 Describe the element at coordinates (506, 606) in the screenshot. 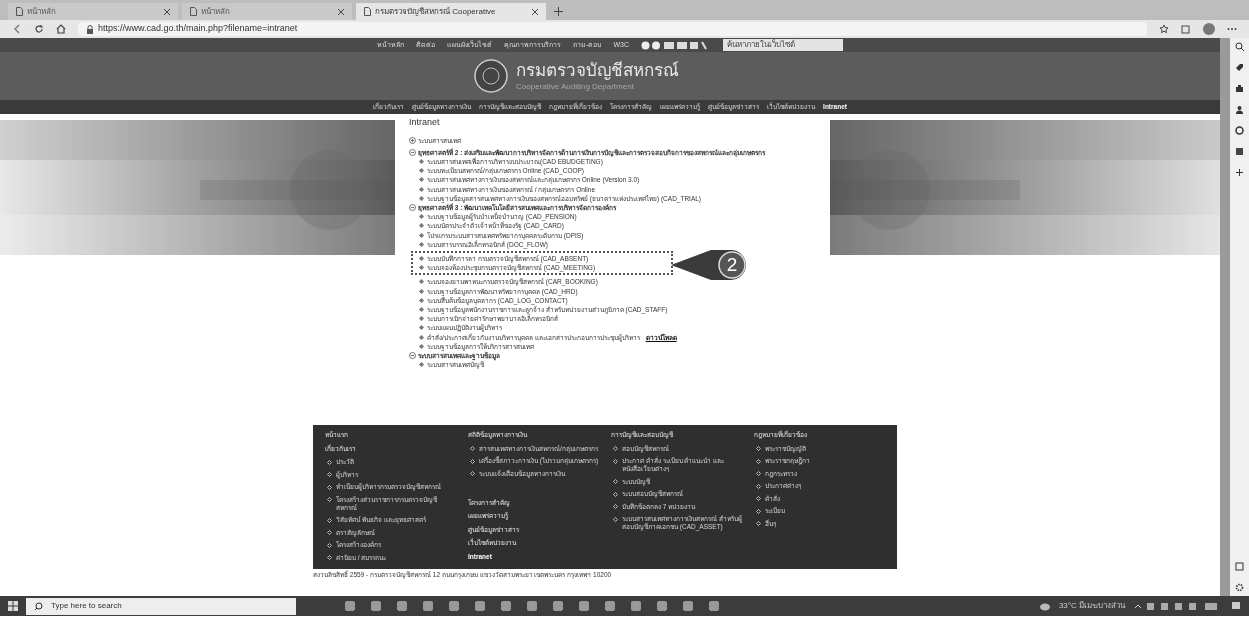

I see `browser-icon` at that location.